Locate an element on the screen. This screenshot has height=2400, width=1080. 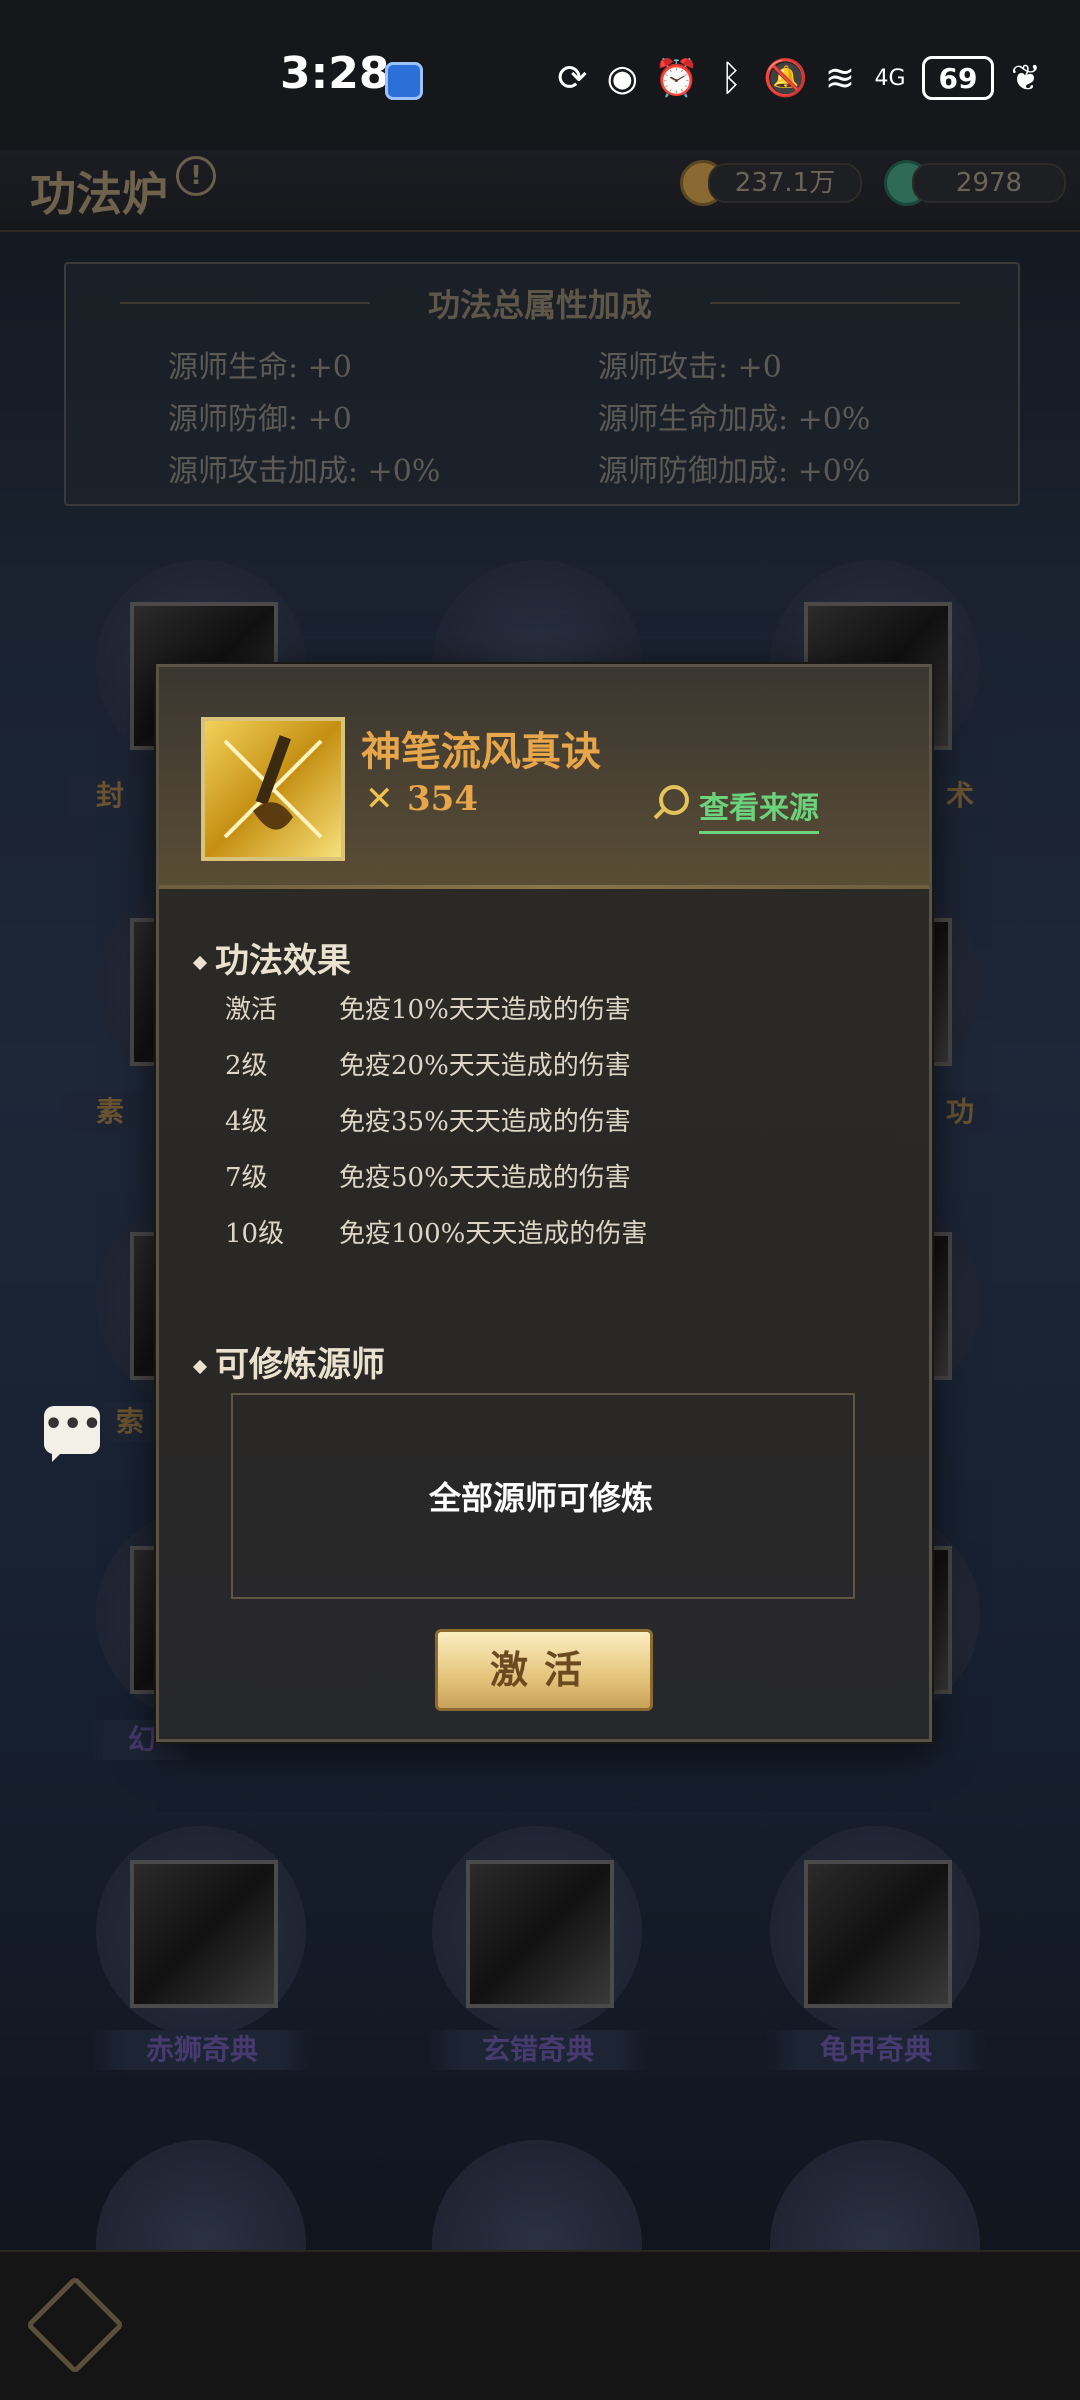
skill-tile-label: 龟甲奇典 is located at coordinates (876, 2050).